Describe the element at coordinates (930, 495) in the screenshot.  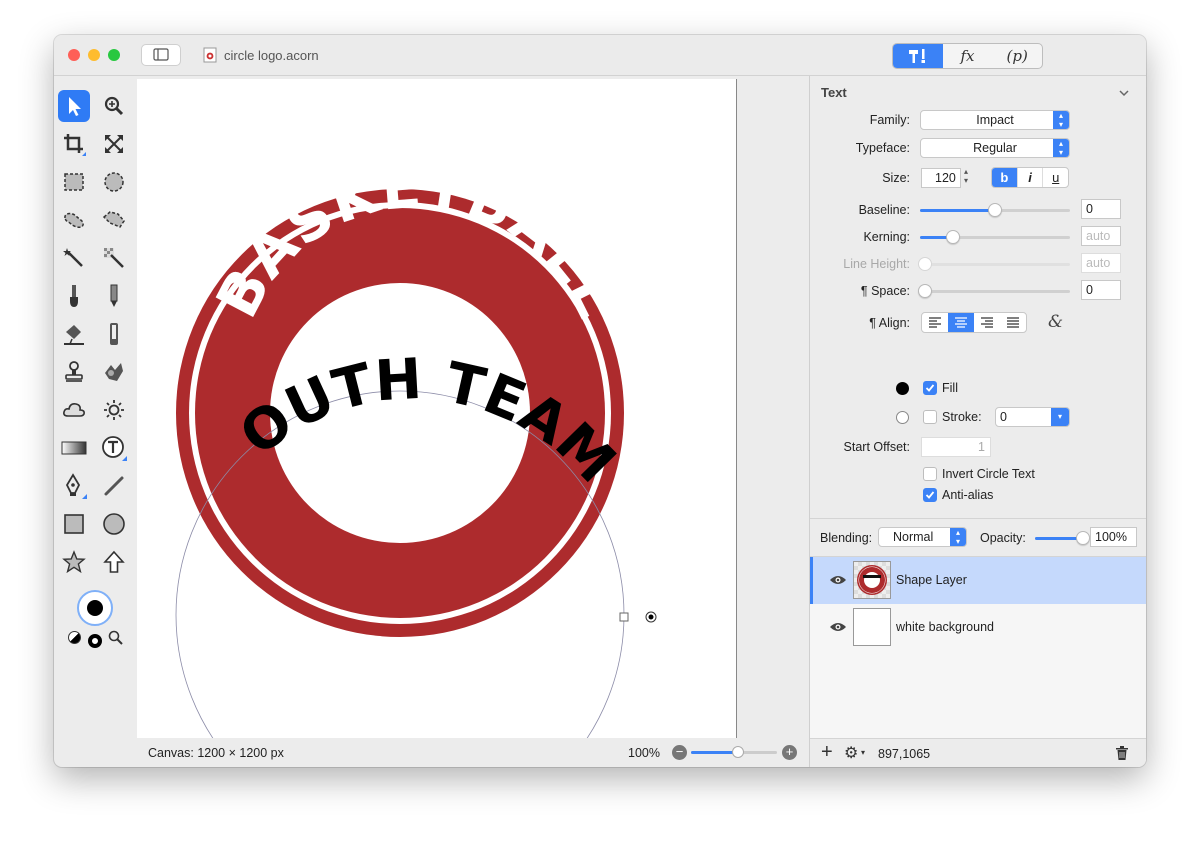
I see `anti-alias-checkbox` at that location.